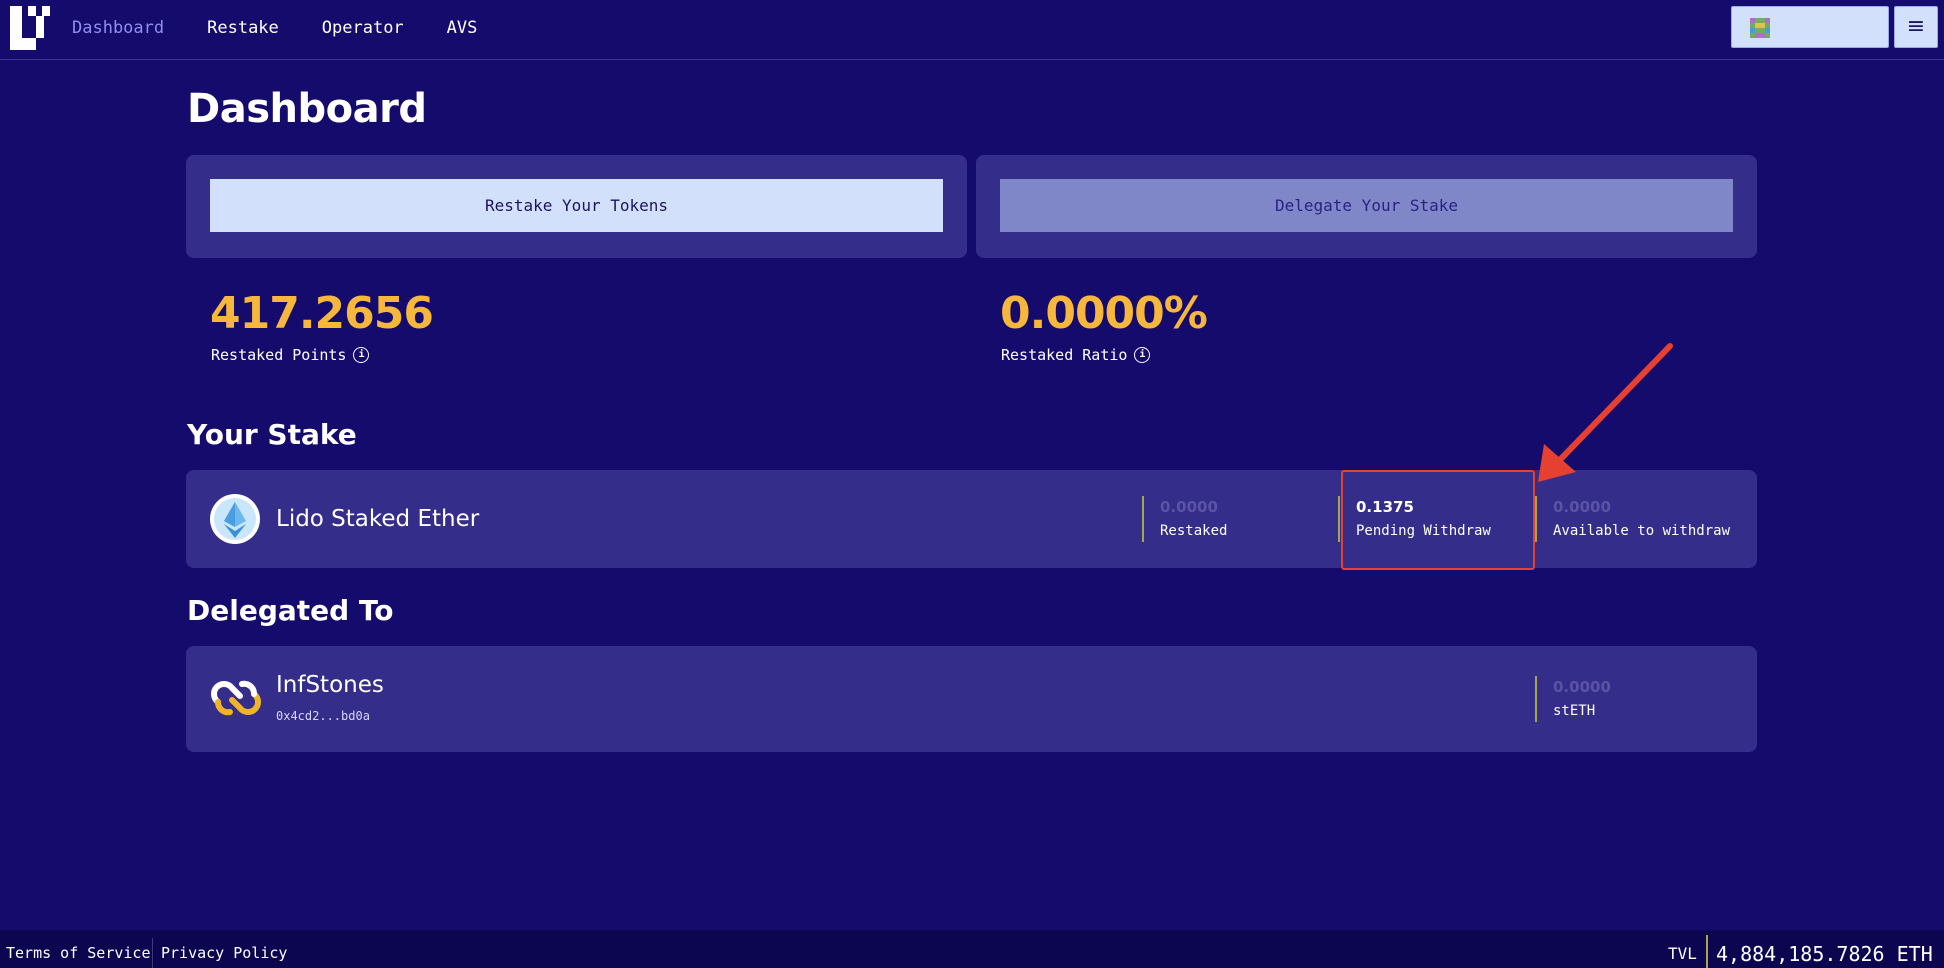 This screenshot has width=1944, height=968. Describe the element at coordinates (1605, 412) in the screenshot. I see `red-arrow-icon` at that location.